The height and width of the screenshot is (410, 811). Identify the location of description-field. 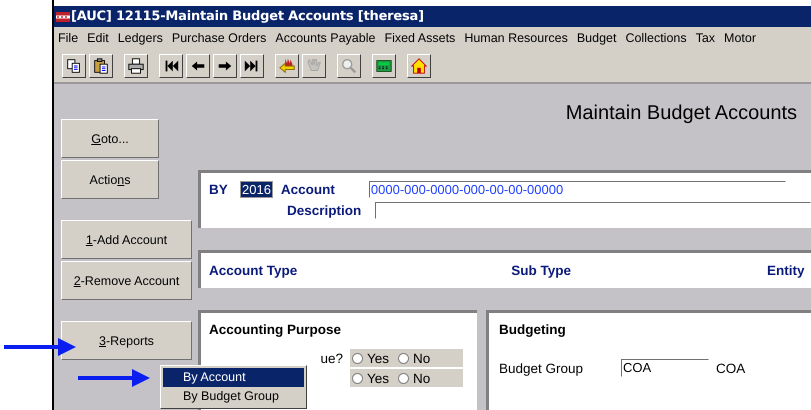
(593, 210).